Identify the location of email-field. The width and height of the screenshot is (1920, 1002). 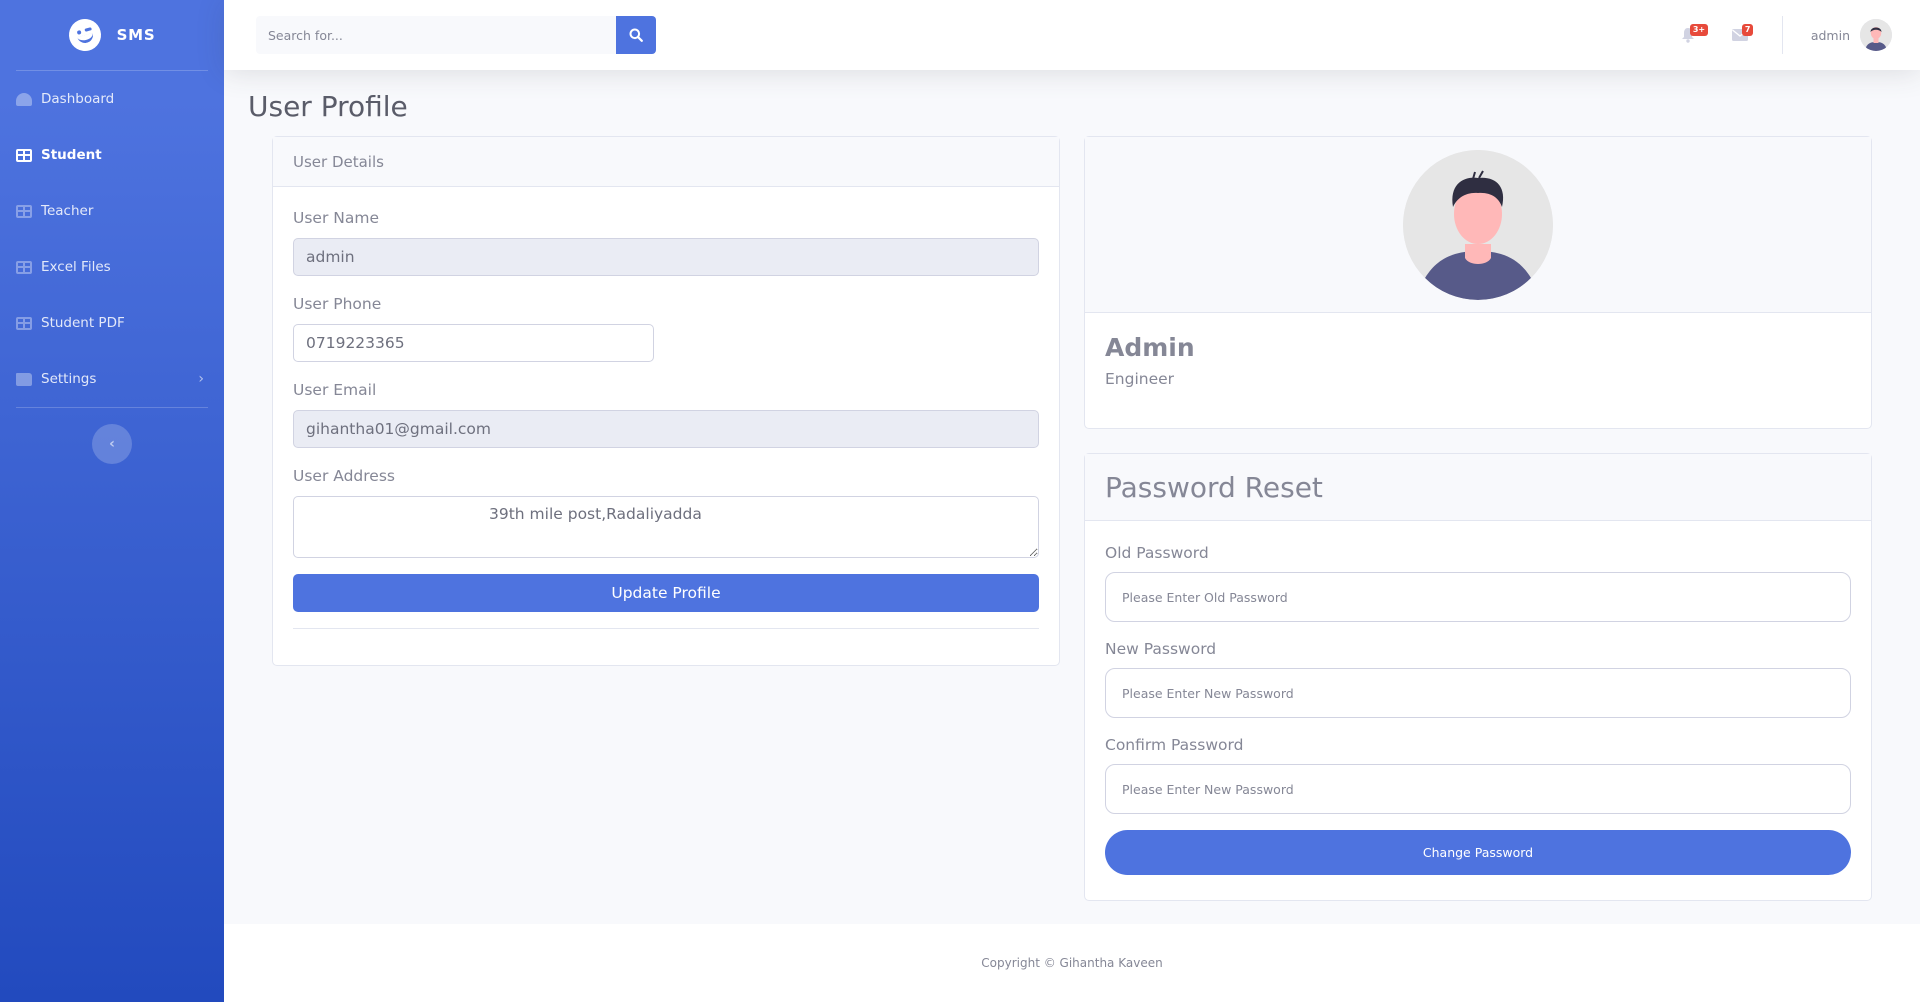
(666, 429).